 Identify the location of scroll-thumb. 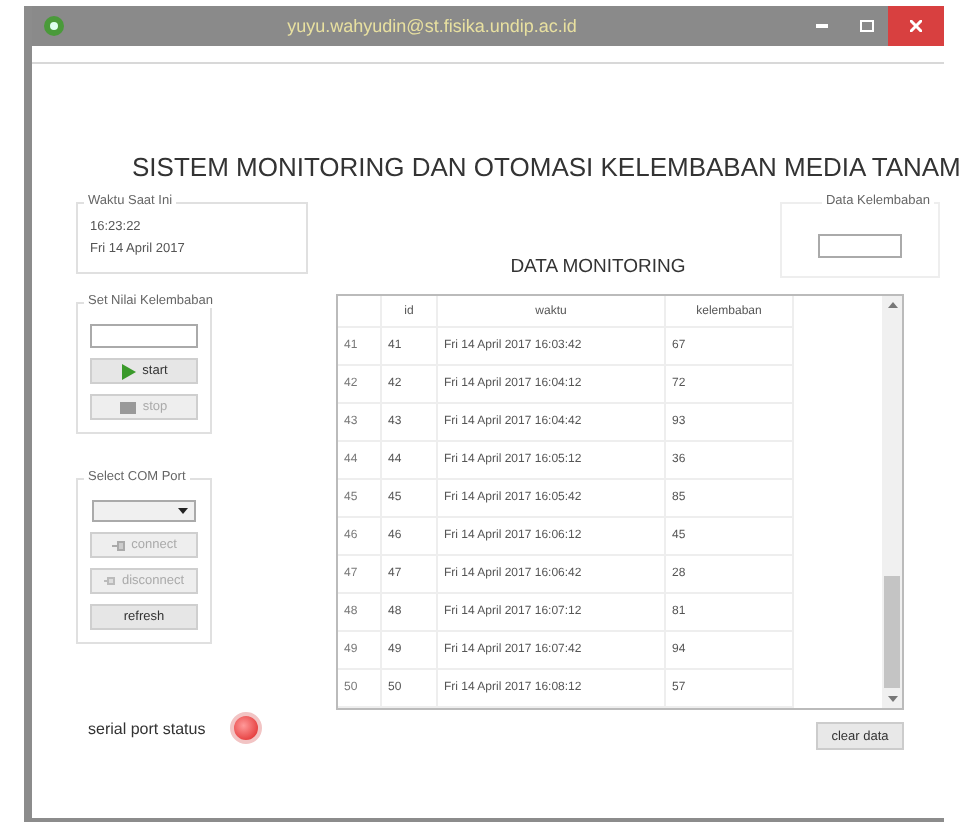
(892, 632).